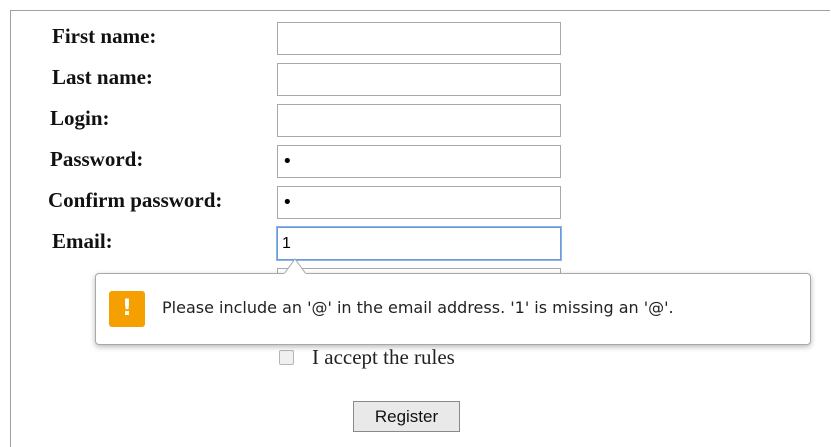 This screenshot has height=447, width=831. I want to click on last-name-input, so click(419, 79).